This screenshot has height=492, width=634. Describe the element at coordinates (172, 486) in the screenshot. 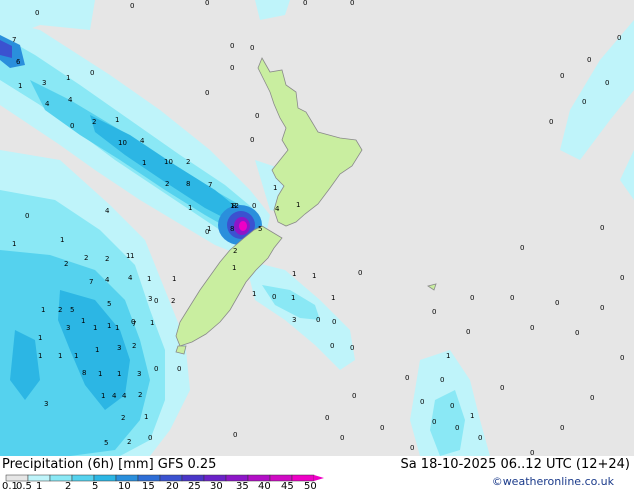

I see `legend-label: 20` at that location.